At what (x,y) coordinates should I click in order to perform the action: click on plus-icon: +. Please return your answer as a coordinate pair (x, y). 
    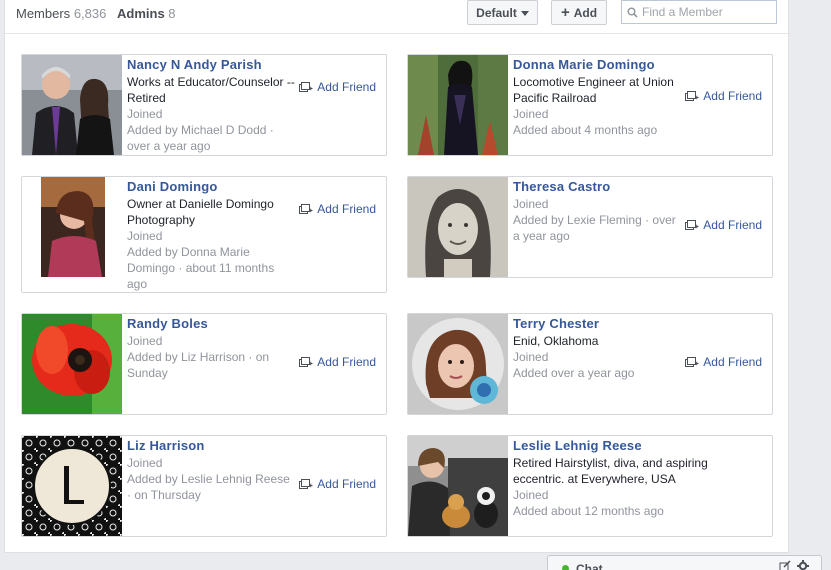
    Looking at the image, I should click on (565, 12).